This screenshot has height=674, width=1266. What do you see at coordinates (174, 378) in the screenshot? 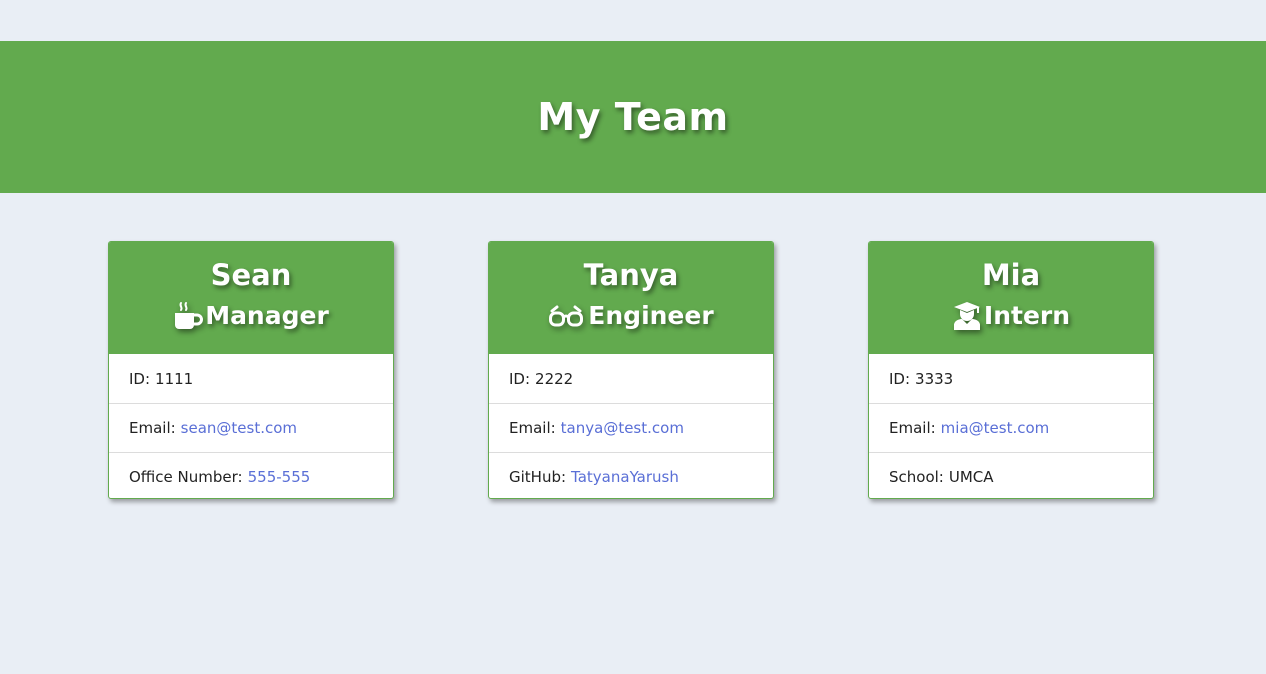
I see `id-value: 1111` at bounding box center [174, 378].